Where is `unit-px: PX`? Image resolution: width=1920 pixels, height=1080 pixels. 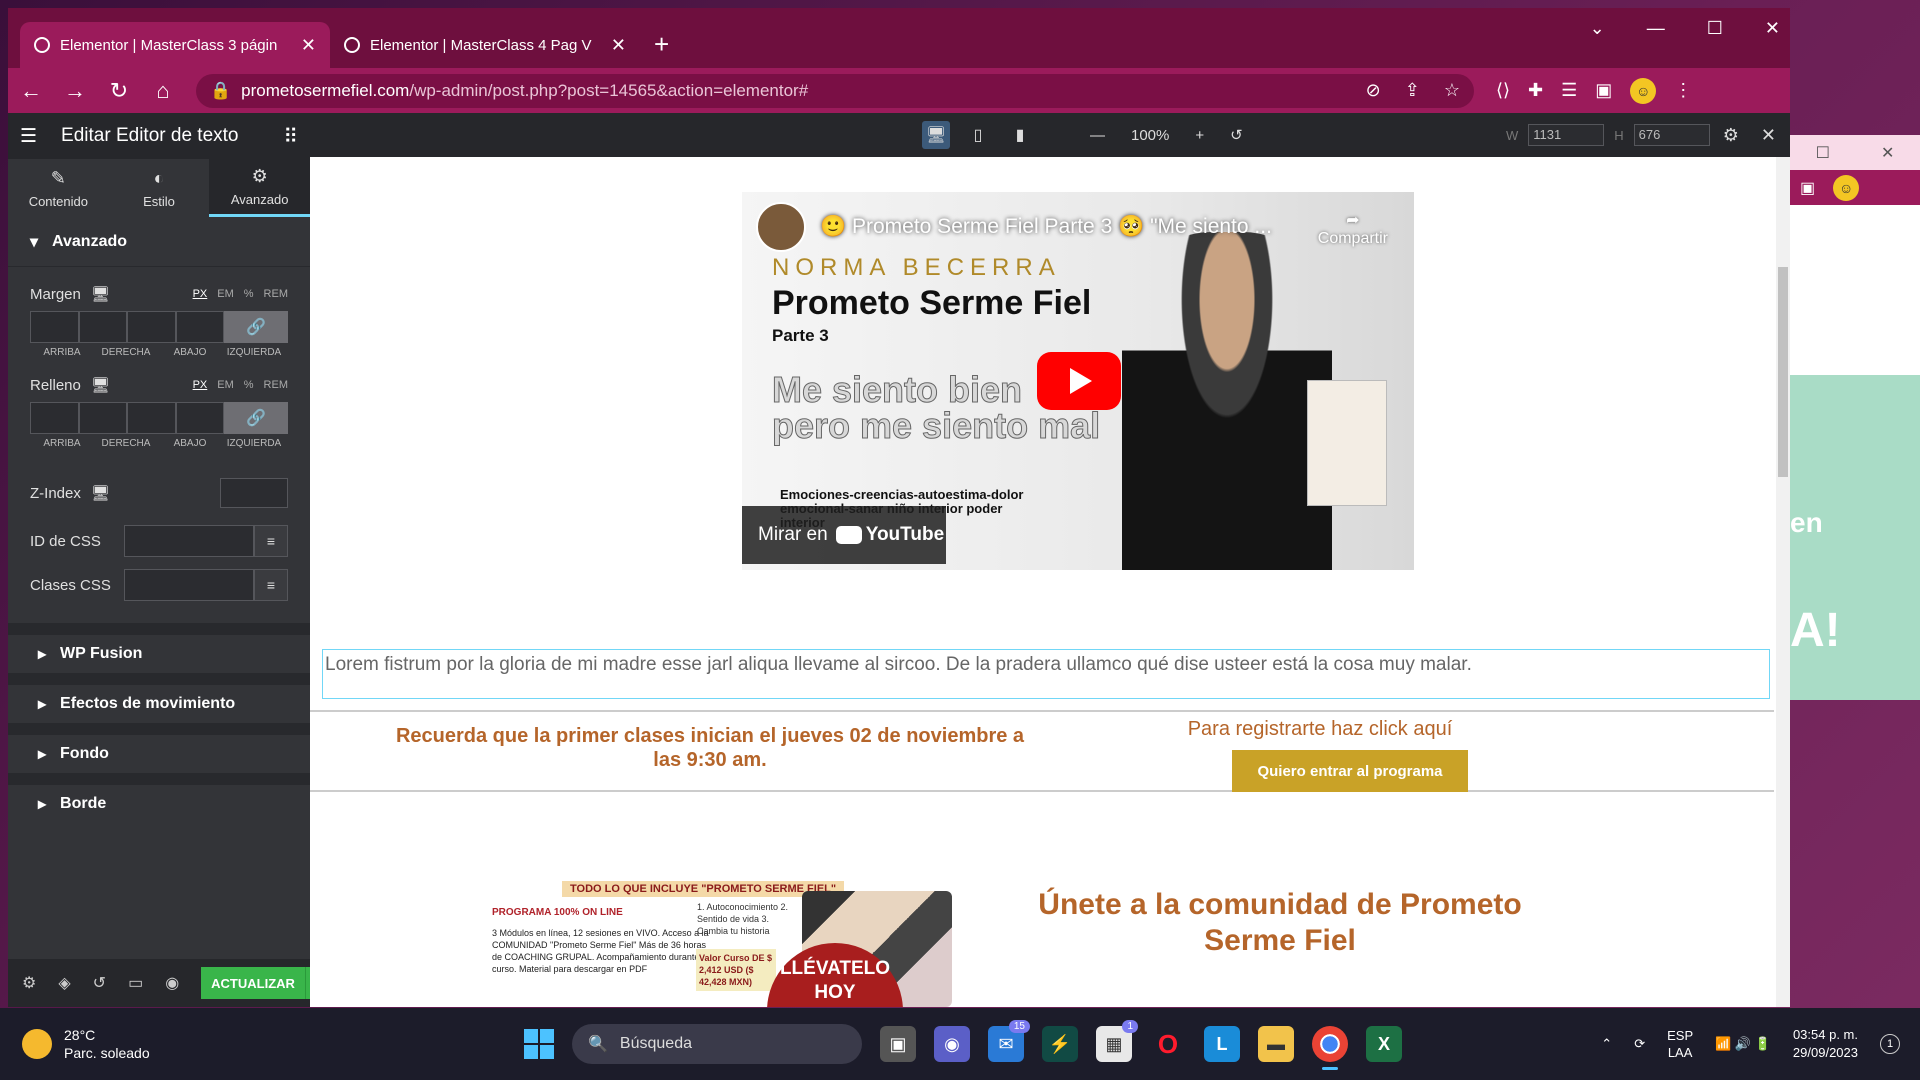 unit-px: PX is located at coordinates (200, 294).